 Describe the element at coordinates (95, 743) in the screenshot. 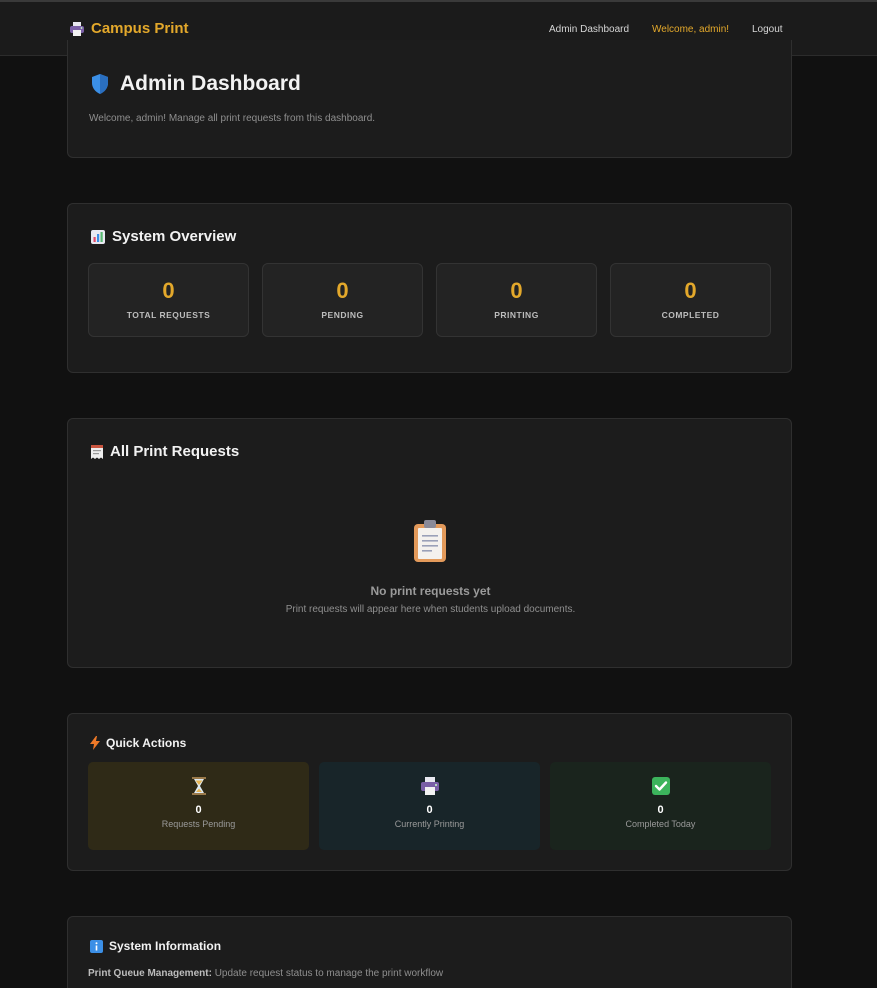

I see `lightning-icon` at that location.